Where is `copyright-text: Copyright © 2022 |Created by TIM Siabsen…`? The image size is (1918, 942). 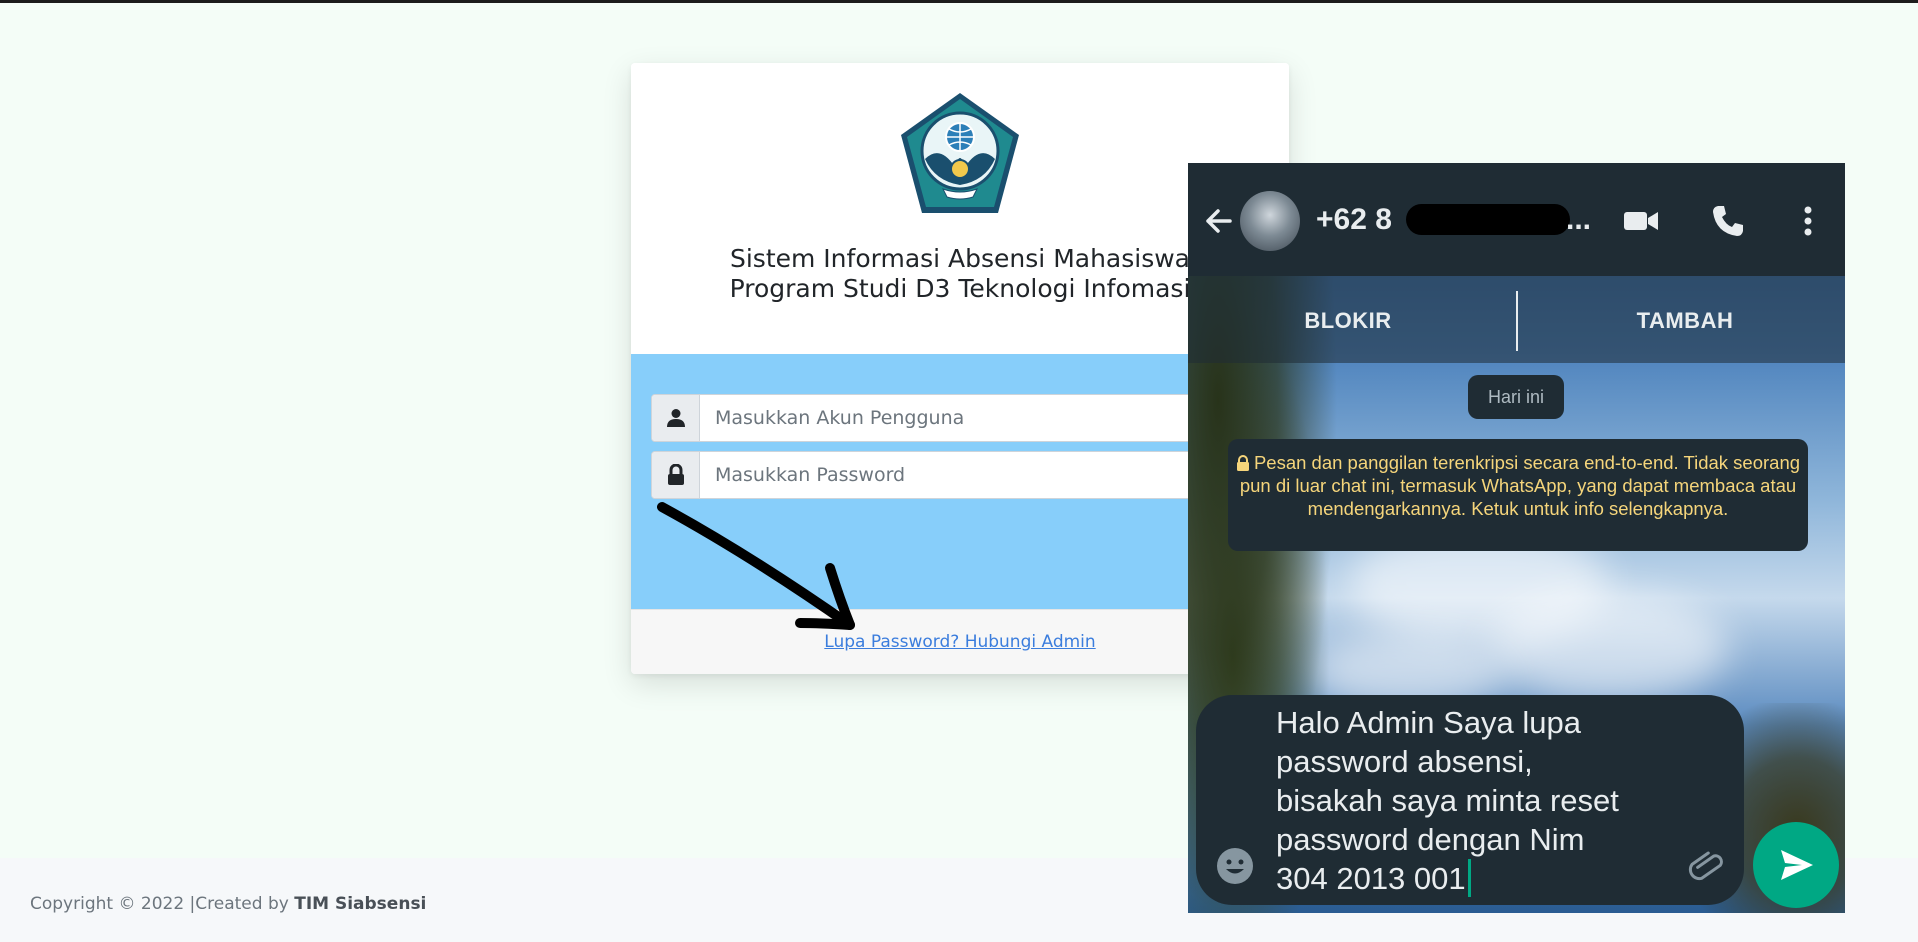
copyright-text: Copyright © 2022 |Created by TIM Siabsen… is located at coordinates (228, 904).